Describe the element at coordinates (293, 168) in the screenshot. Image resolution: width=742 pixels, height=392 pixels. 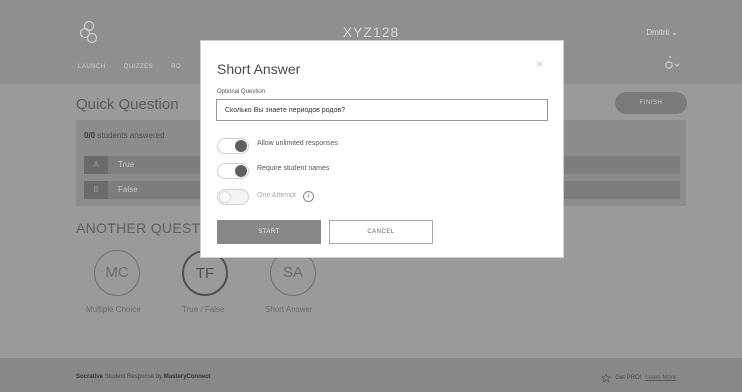
I see `require-names-label: Require student names` at that location.